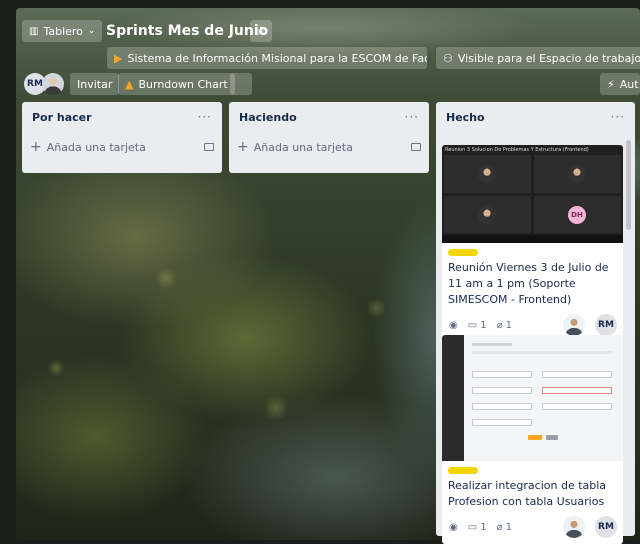 The width and height of the screenshot is (640, 544). What do you see at coordinates (62, 117) in the screenshot?
I see `list-title: Por hacer` at bounding box center [62, 117].